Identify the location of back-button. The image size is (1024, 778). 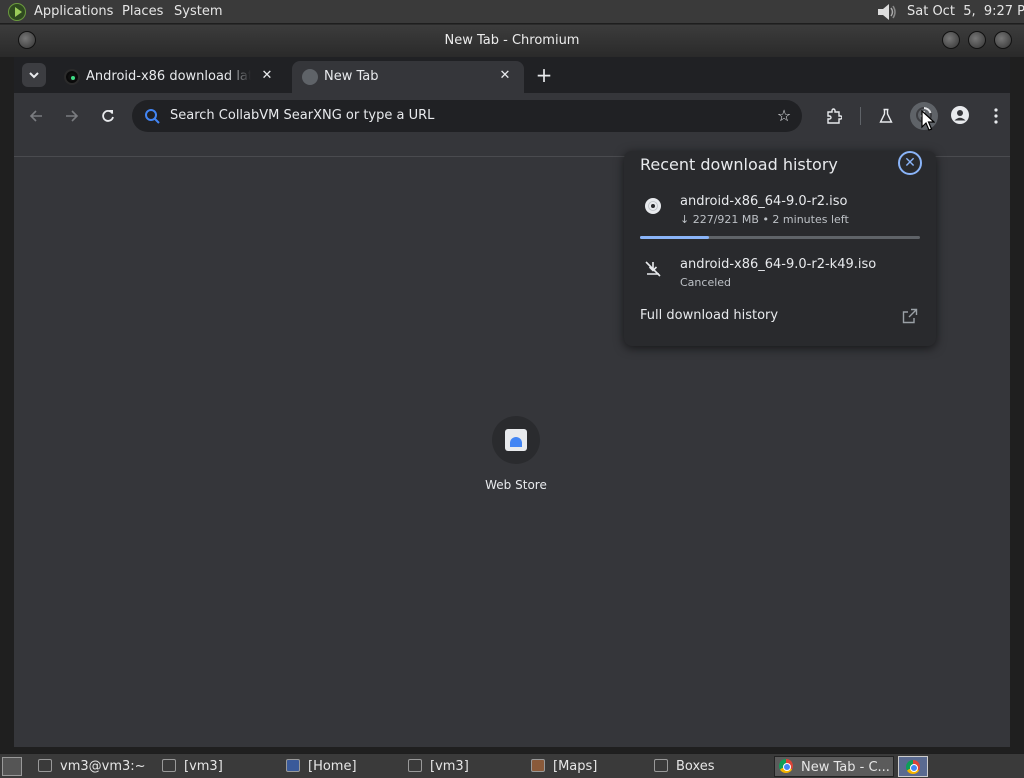
(36, 116).